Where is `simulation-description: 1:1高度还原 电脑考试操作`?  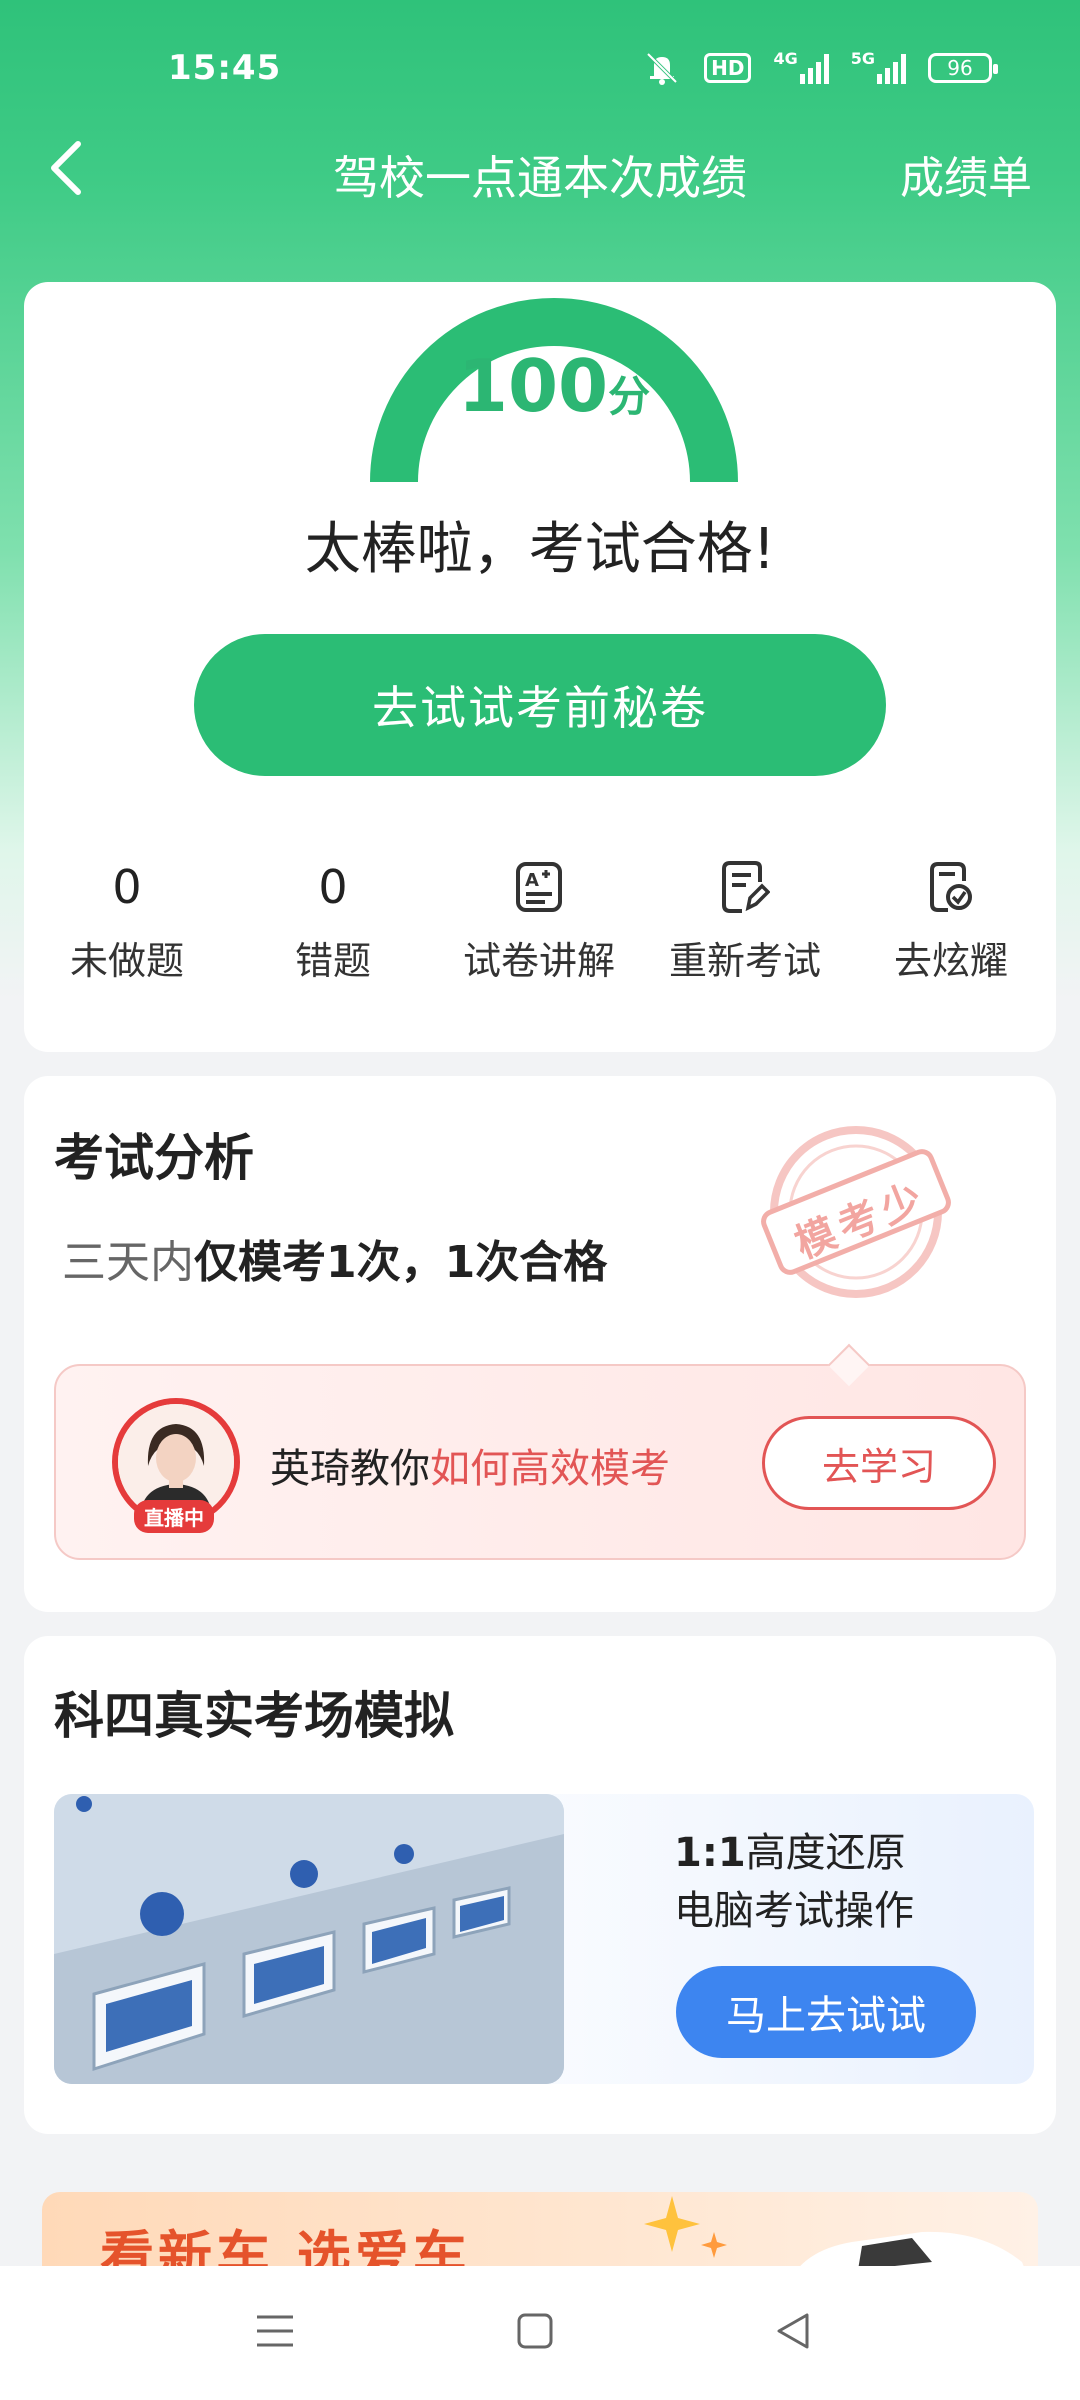
simulation-description: 1:1高度还原 电脑考试操作 is located at coordinates (794, 1882).